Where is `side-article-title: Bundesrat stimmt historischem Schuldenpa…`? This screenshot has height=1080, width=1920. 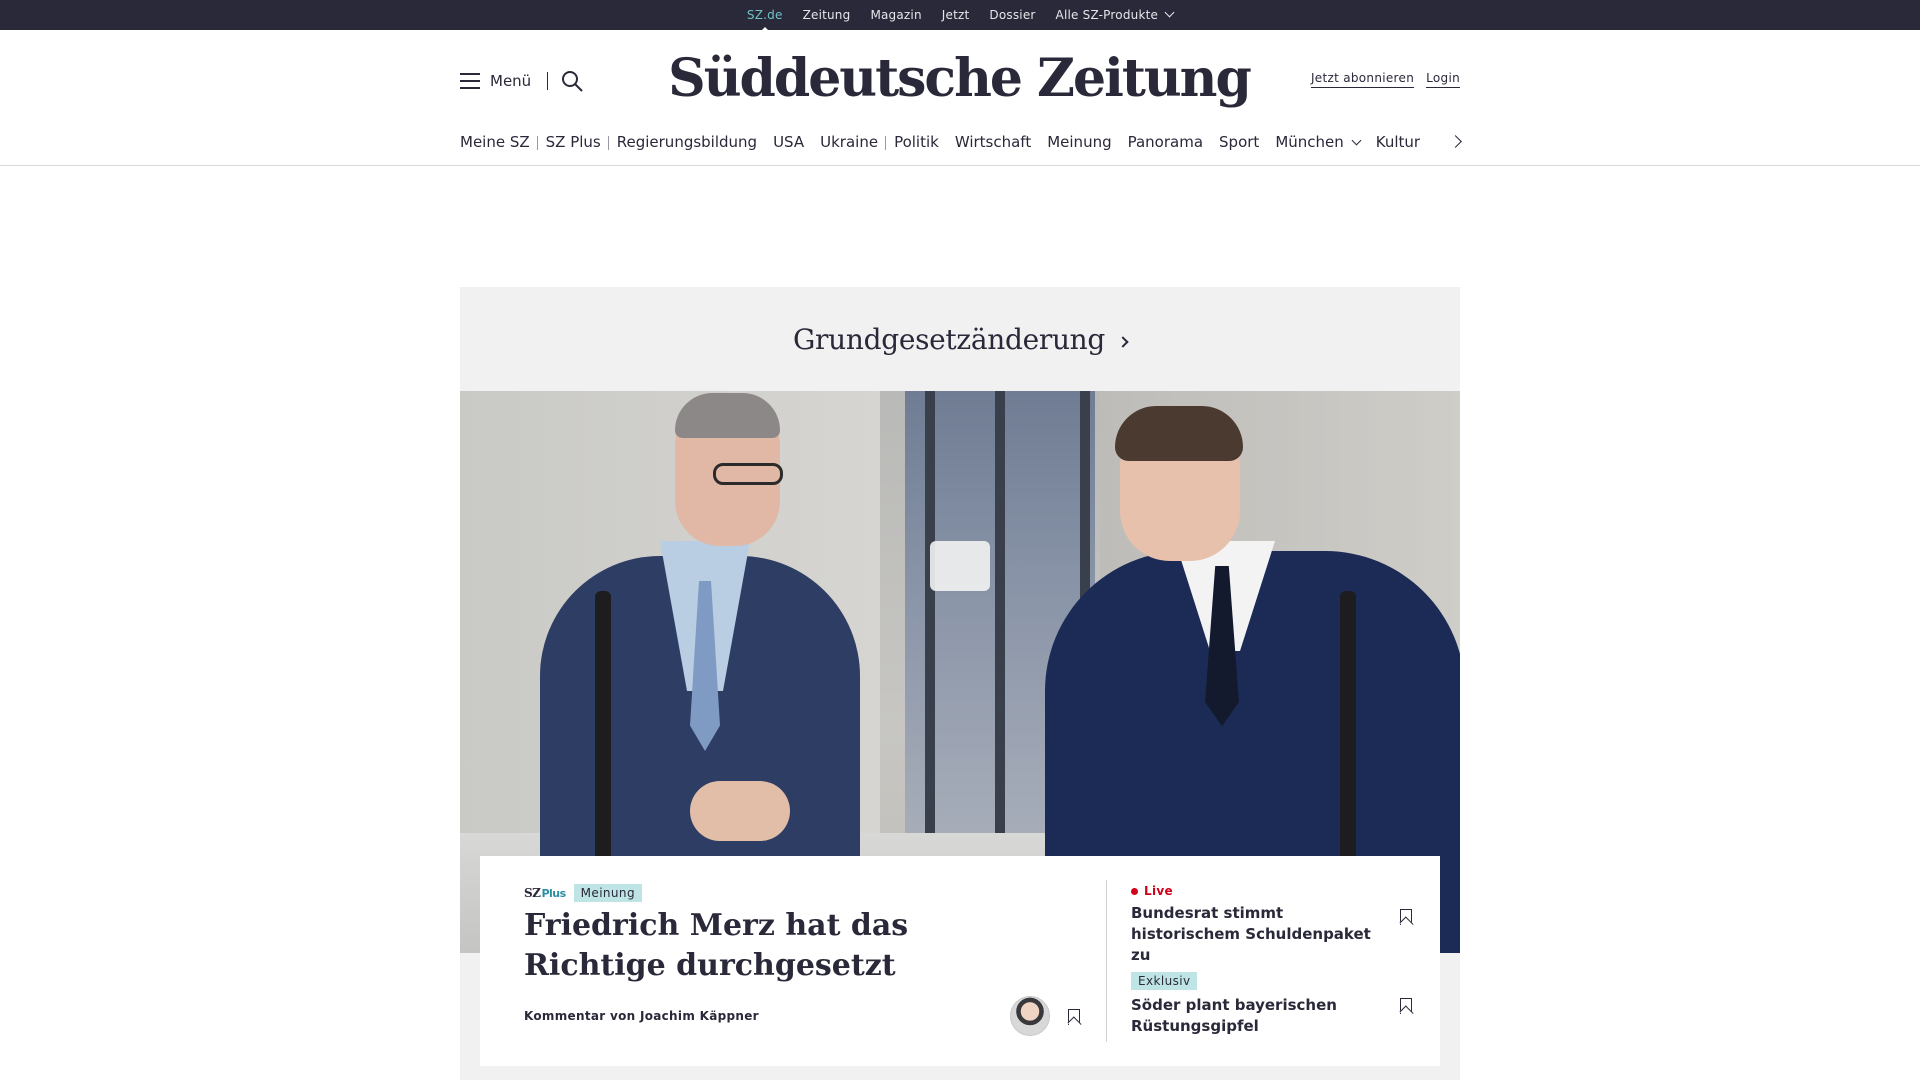
side-article-title: Bundesrat stimmt historischem Schuldenpa… is located at coordinates (1251, 934).